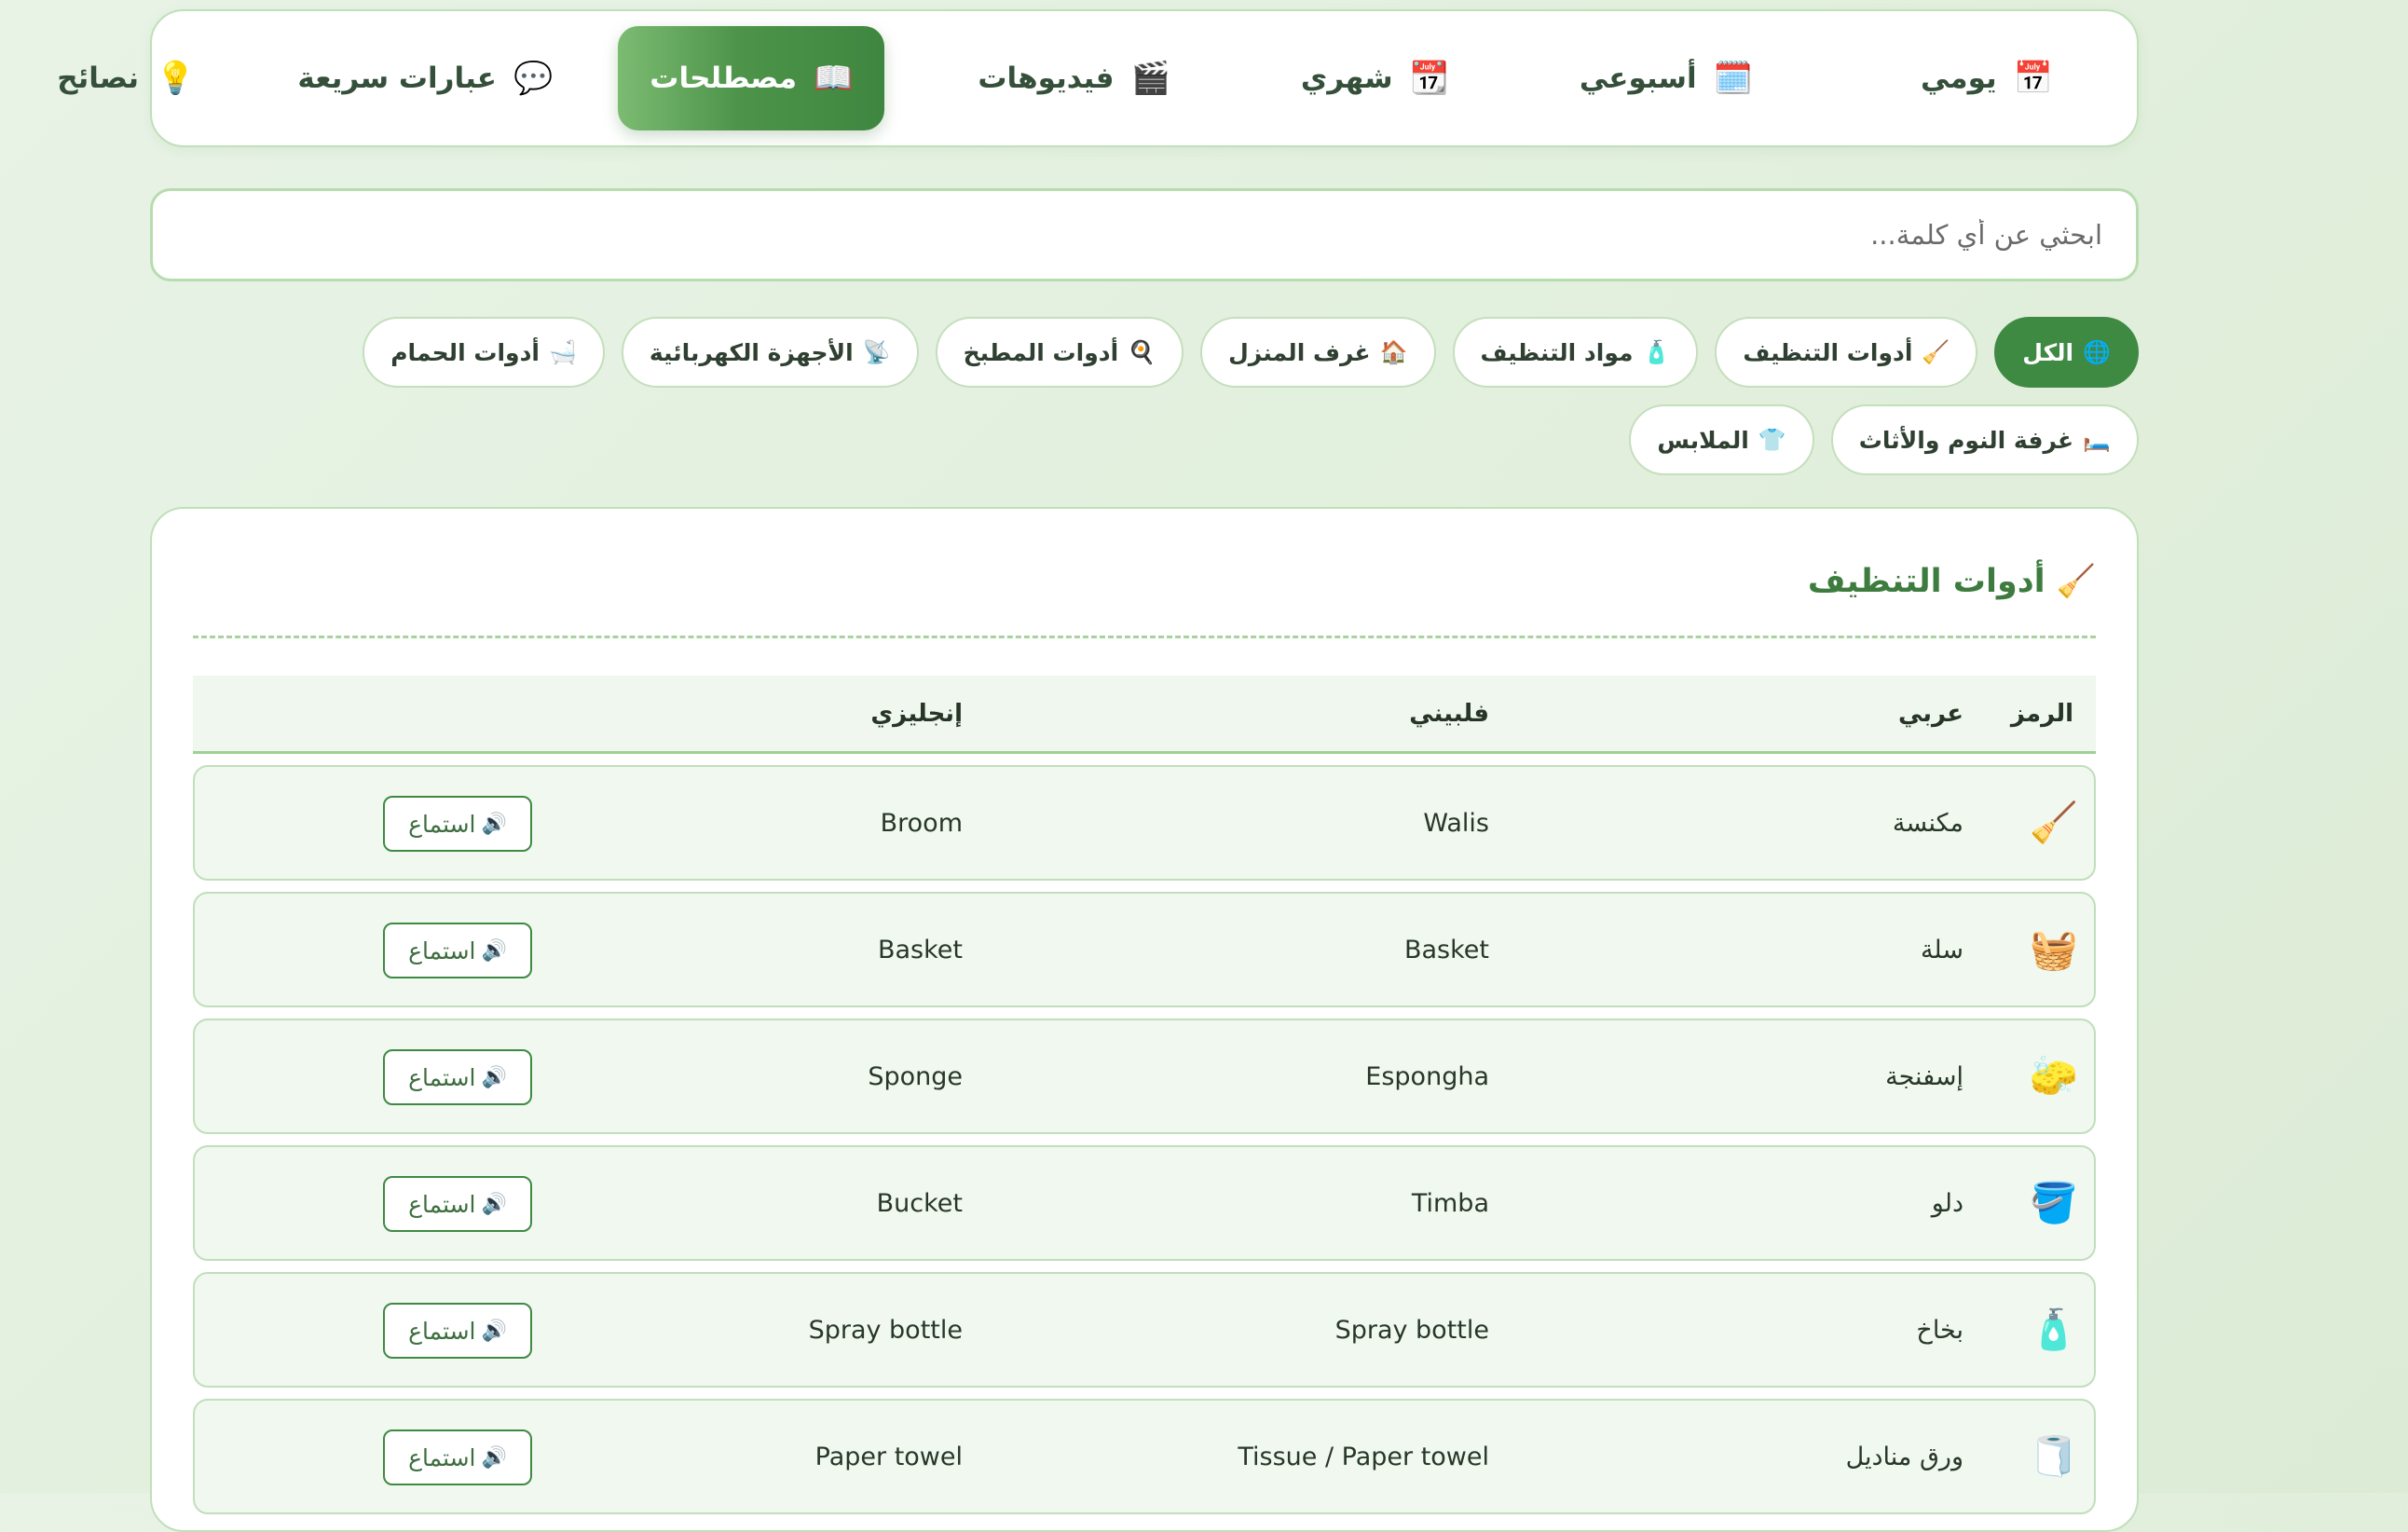 The width and height of the screenshot is (2408, 1532). Describe the element at coordinates (1656, 352) in the screenshot. I see `lotion-bottle-icon: 🧴` at that location.